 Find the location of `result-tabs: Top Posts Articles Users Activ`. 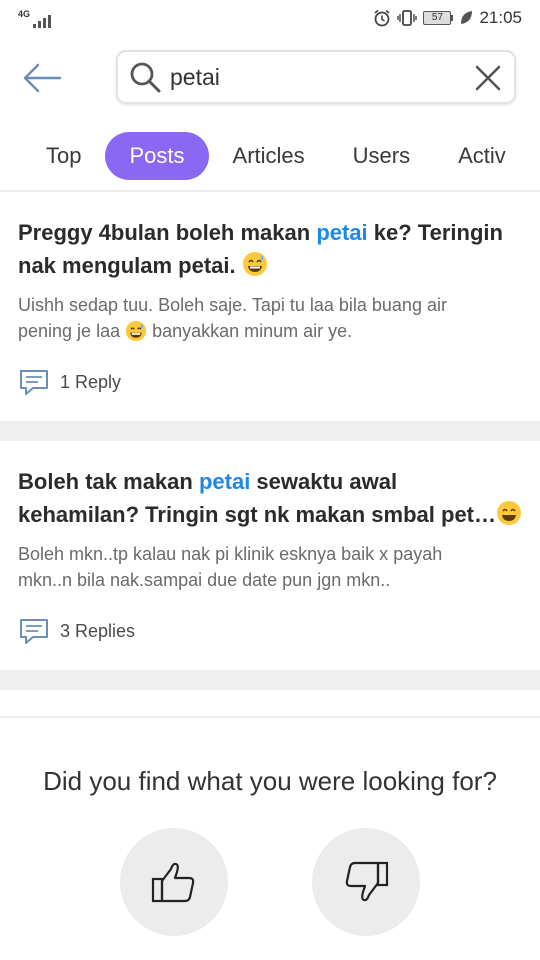

result-tabs: Top Posts Articles Users Activ is located at coordinates (270, 156).